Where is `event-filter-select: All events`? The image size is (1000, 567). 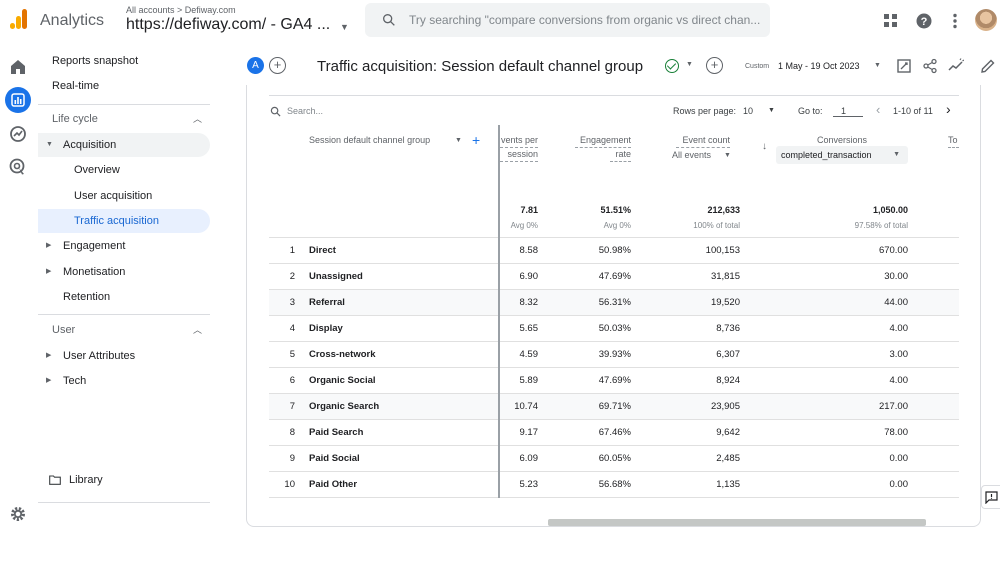
event-filter-select: All events is located at coordinates (691, 155).